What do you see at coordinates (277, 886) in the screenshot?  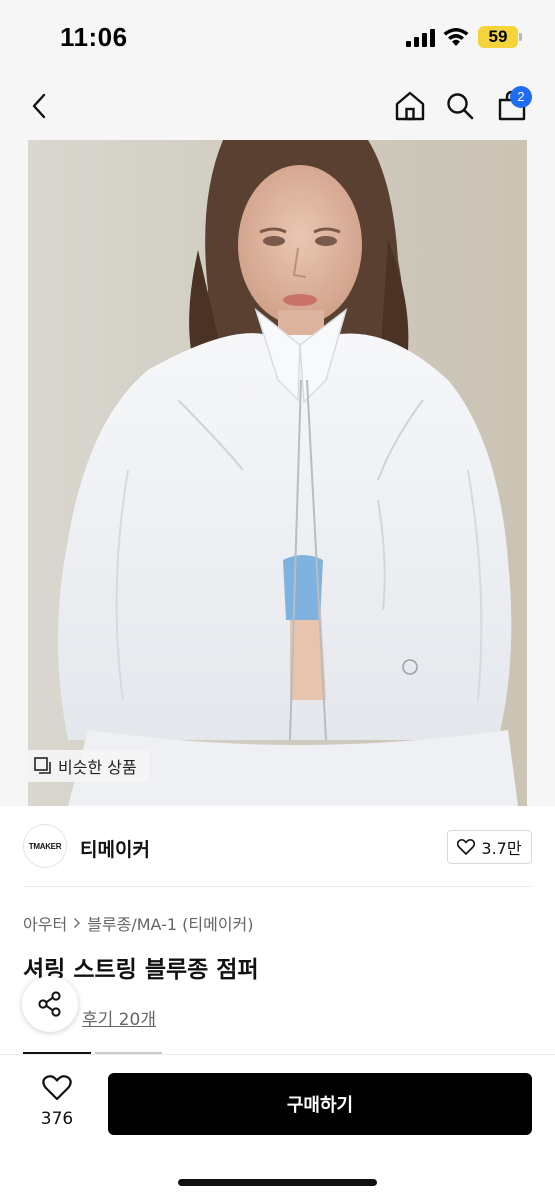 I see `divider` at bounding box center [277, 886].